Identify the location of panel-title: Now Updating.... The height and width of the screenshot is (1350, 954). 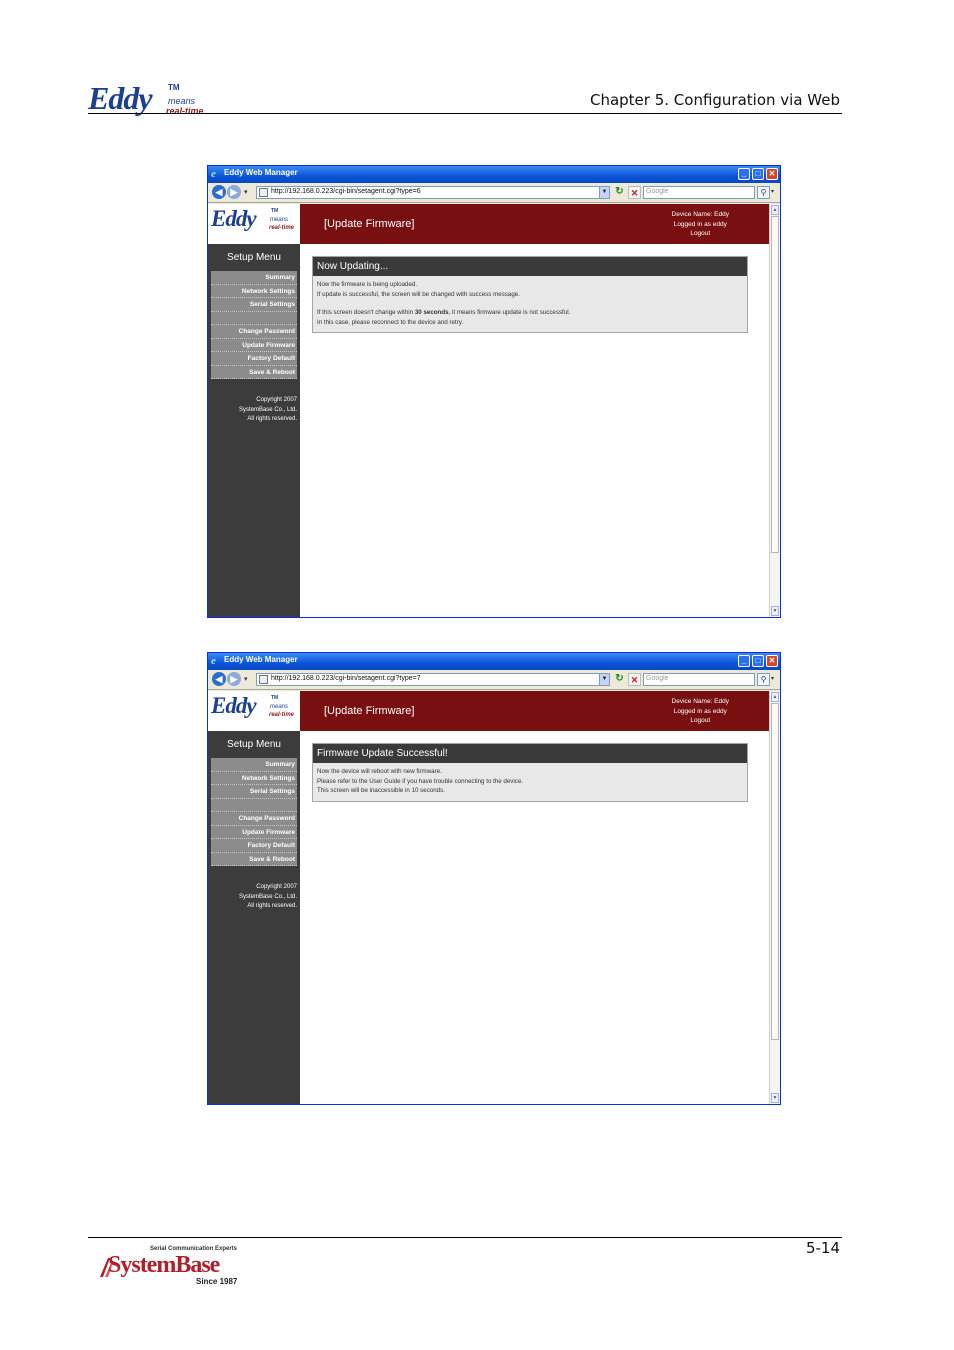
(530, 266).